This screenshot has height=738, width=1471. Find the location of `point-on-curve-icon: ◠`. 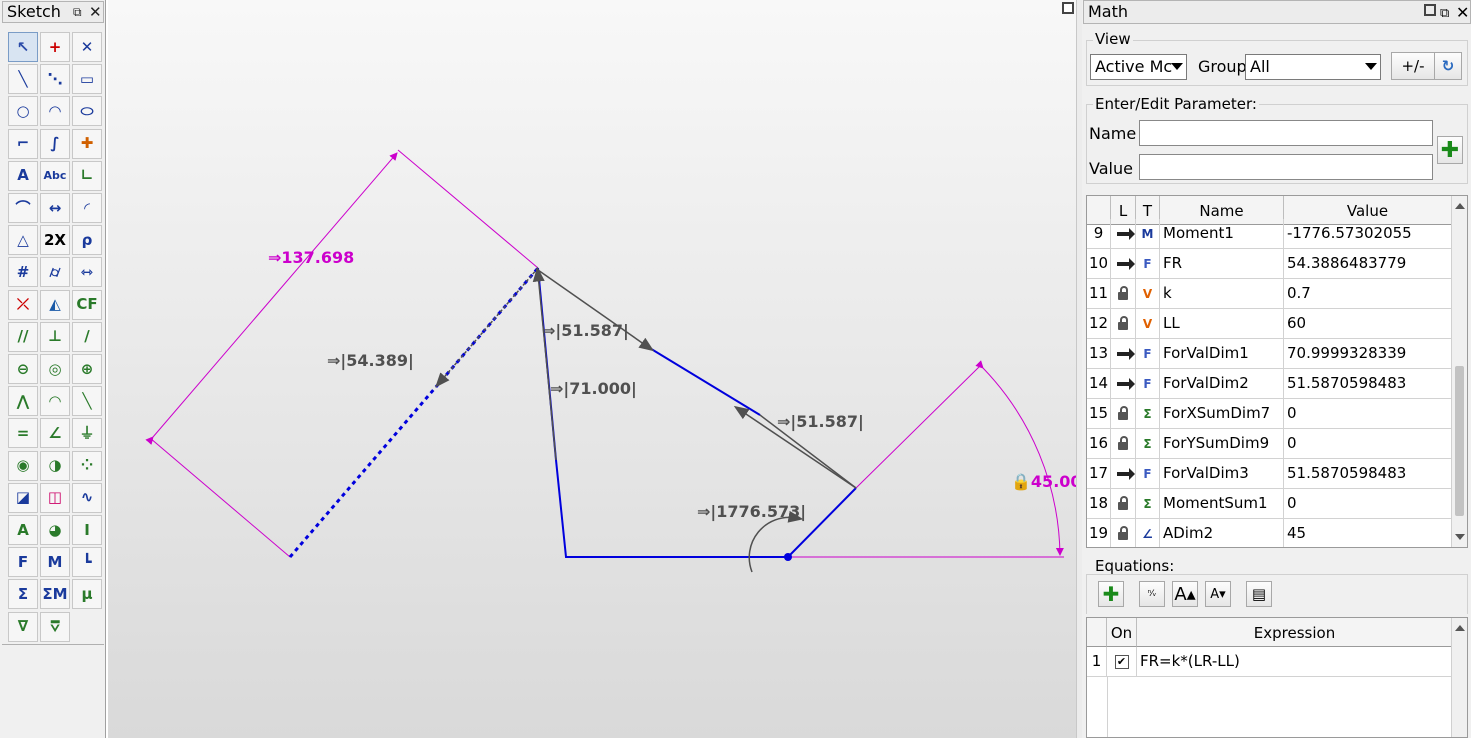

point-on-curve-icon: ◠ is located at coordinates (55, 401).